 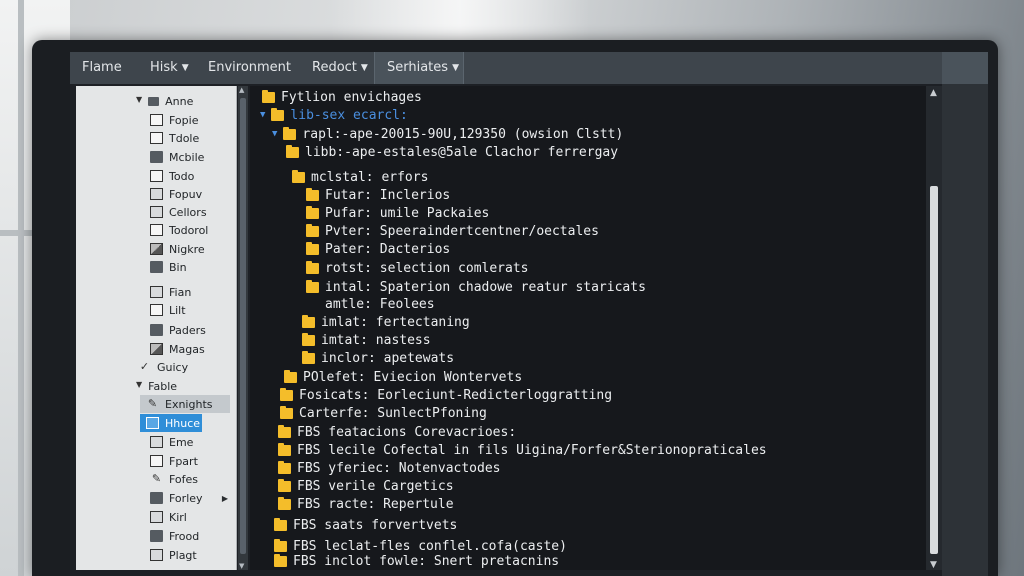 I want to click on sidebar-item-plagt: Plagt, so click(x=173, y=555).